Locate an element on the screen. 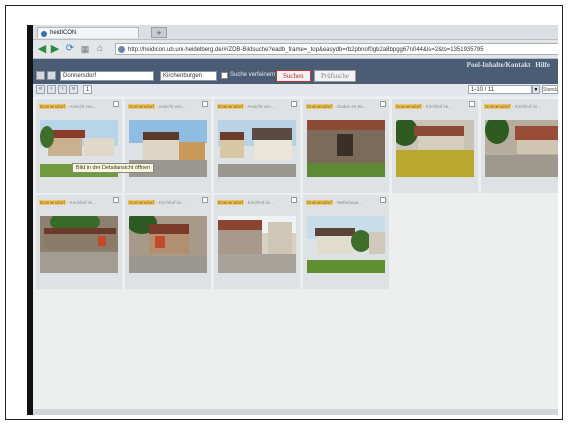  header-links: Pool-Inhalte/Kontakt Hilfe is located at coordinates (507, 65).